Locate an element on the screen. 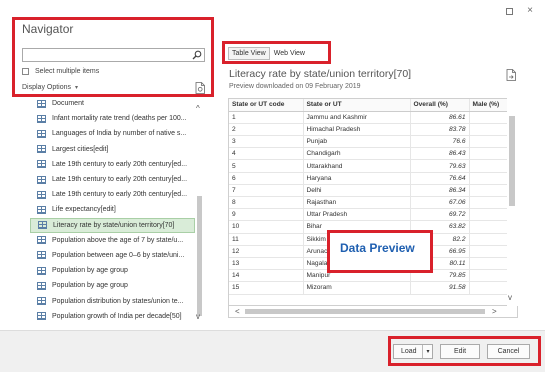 The image size is (545, 372). preview-vertical-scrollbar: v is located at coordinates (512, 202).